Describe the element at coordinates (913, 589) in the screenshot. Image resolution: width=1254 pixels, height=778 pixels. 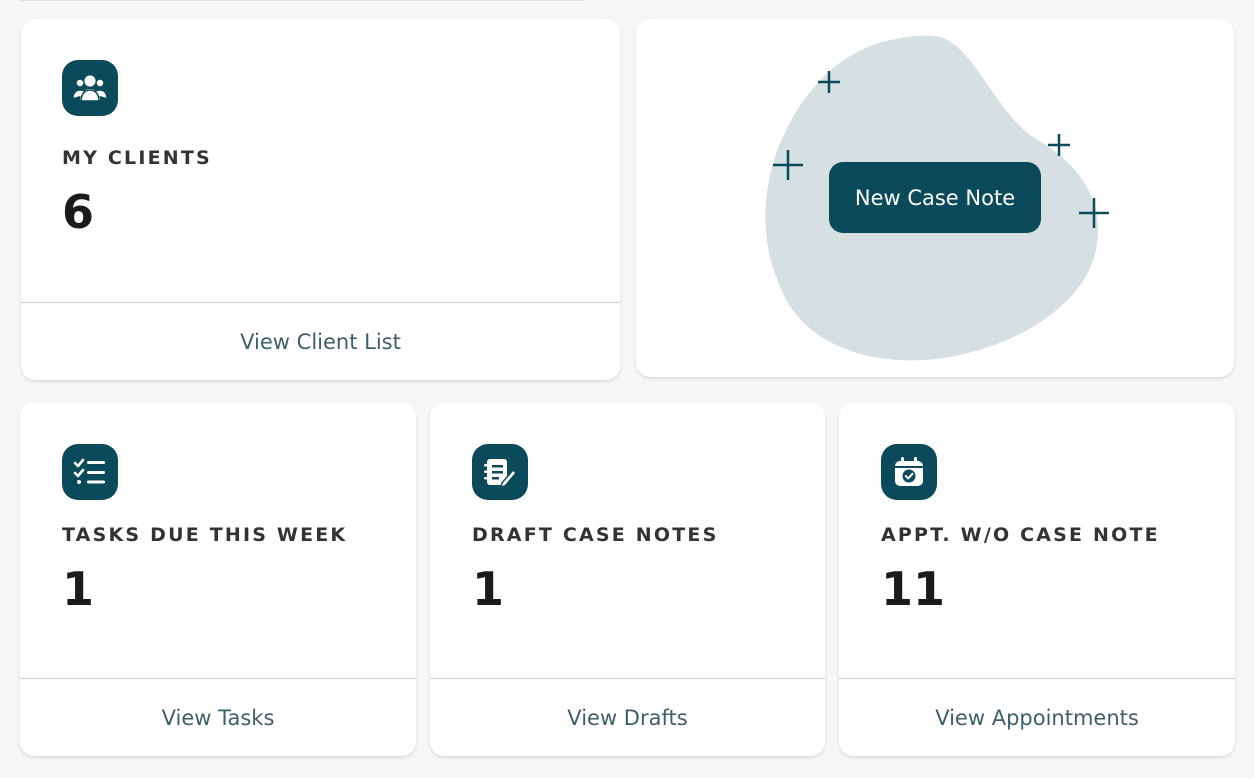
I see `appointments-count: 11` at that location.